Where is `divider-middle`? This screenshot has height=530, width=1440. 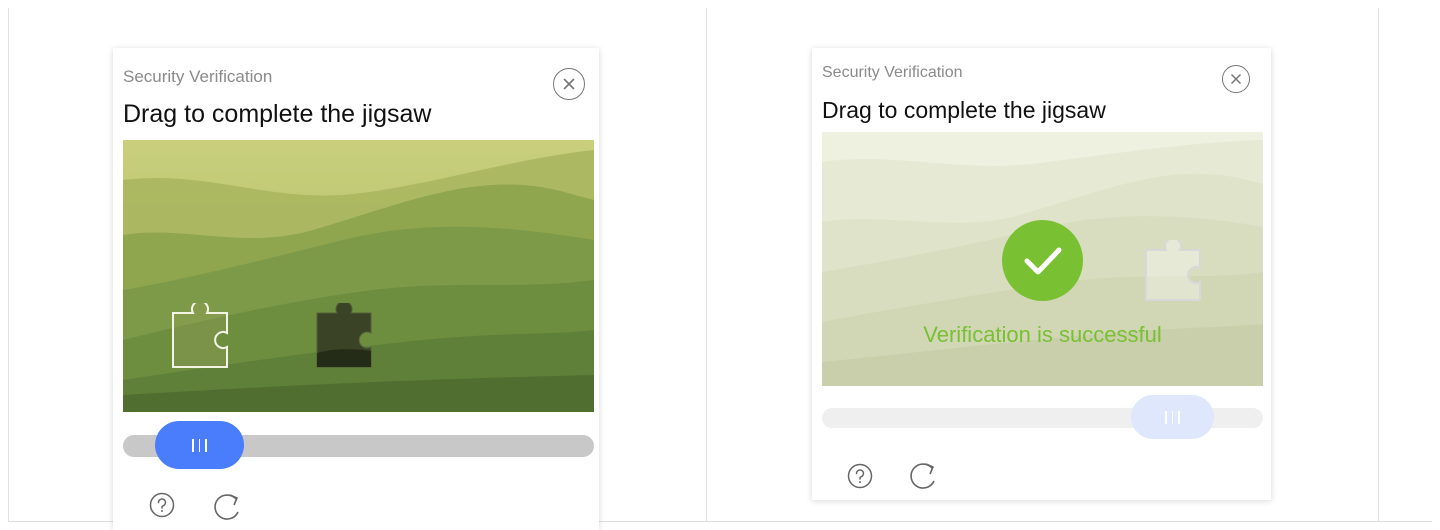 divider-middle is located at coordinates (706, 265).